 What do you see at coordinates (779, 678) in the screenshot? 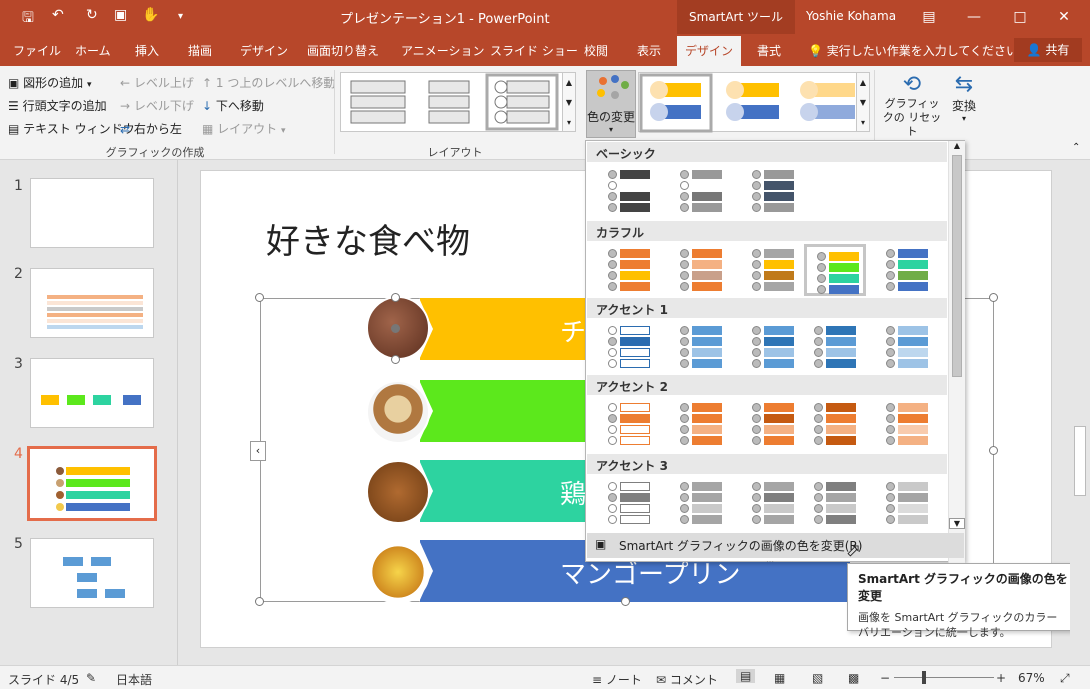
I see `slide-sorter-icon: ▦` at bounding box center [779, 678].